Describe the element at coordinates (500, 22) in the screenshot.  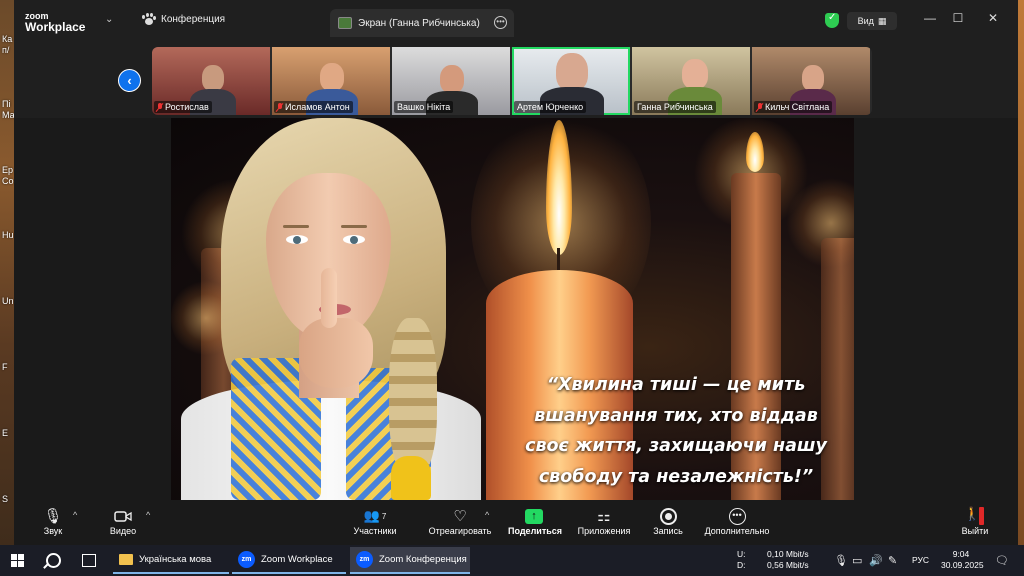
I see `more-options-icon: •••` at that location.